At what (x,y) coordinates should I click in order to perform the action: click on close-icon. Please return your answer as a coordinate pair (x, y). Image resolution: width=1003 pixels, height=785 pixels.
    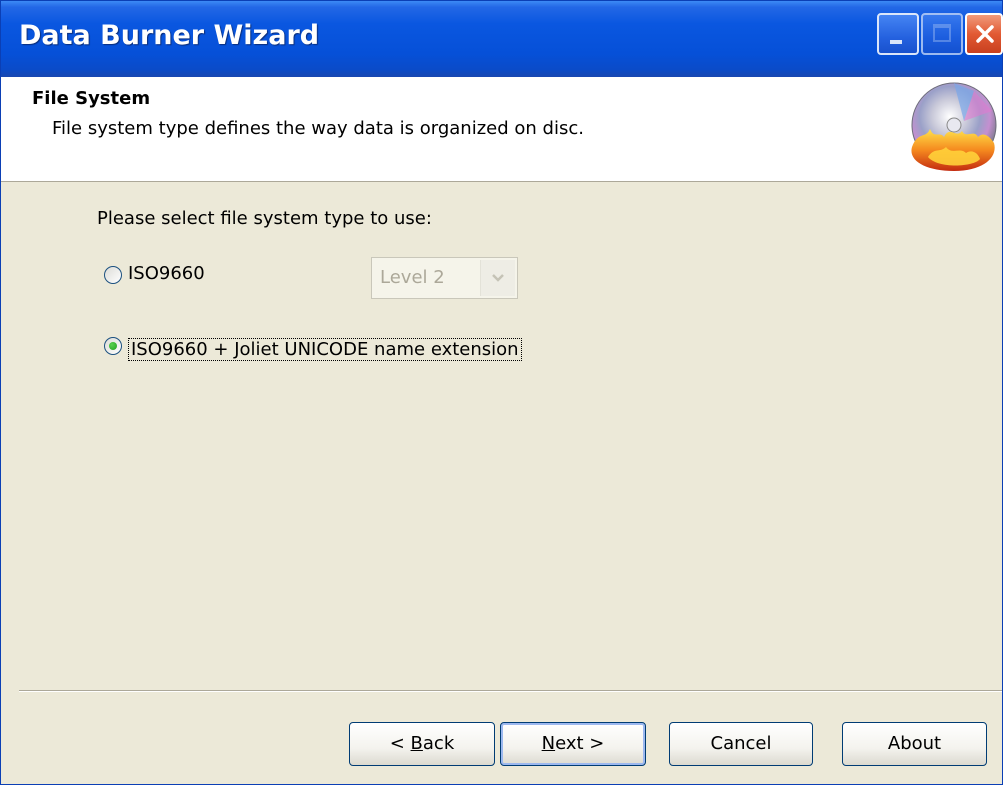
    Looking at the image, I should click on (985, 34).